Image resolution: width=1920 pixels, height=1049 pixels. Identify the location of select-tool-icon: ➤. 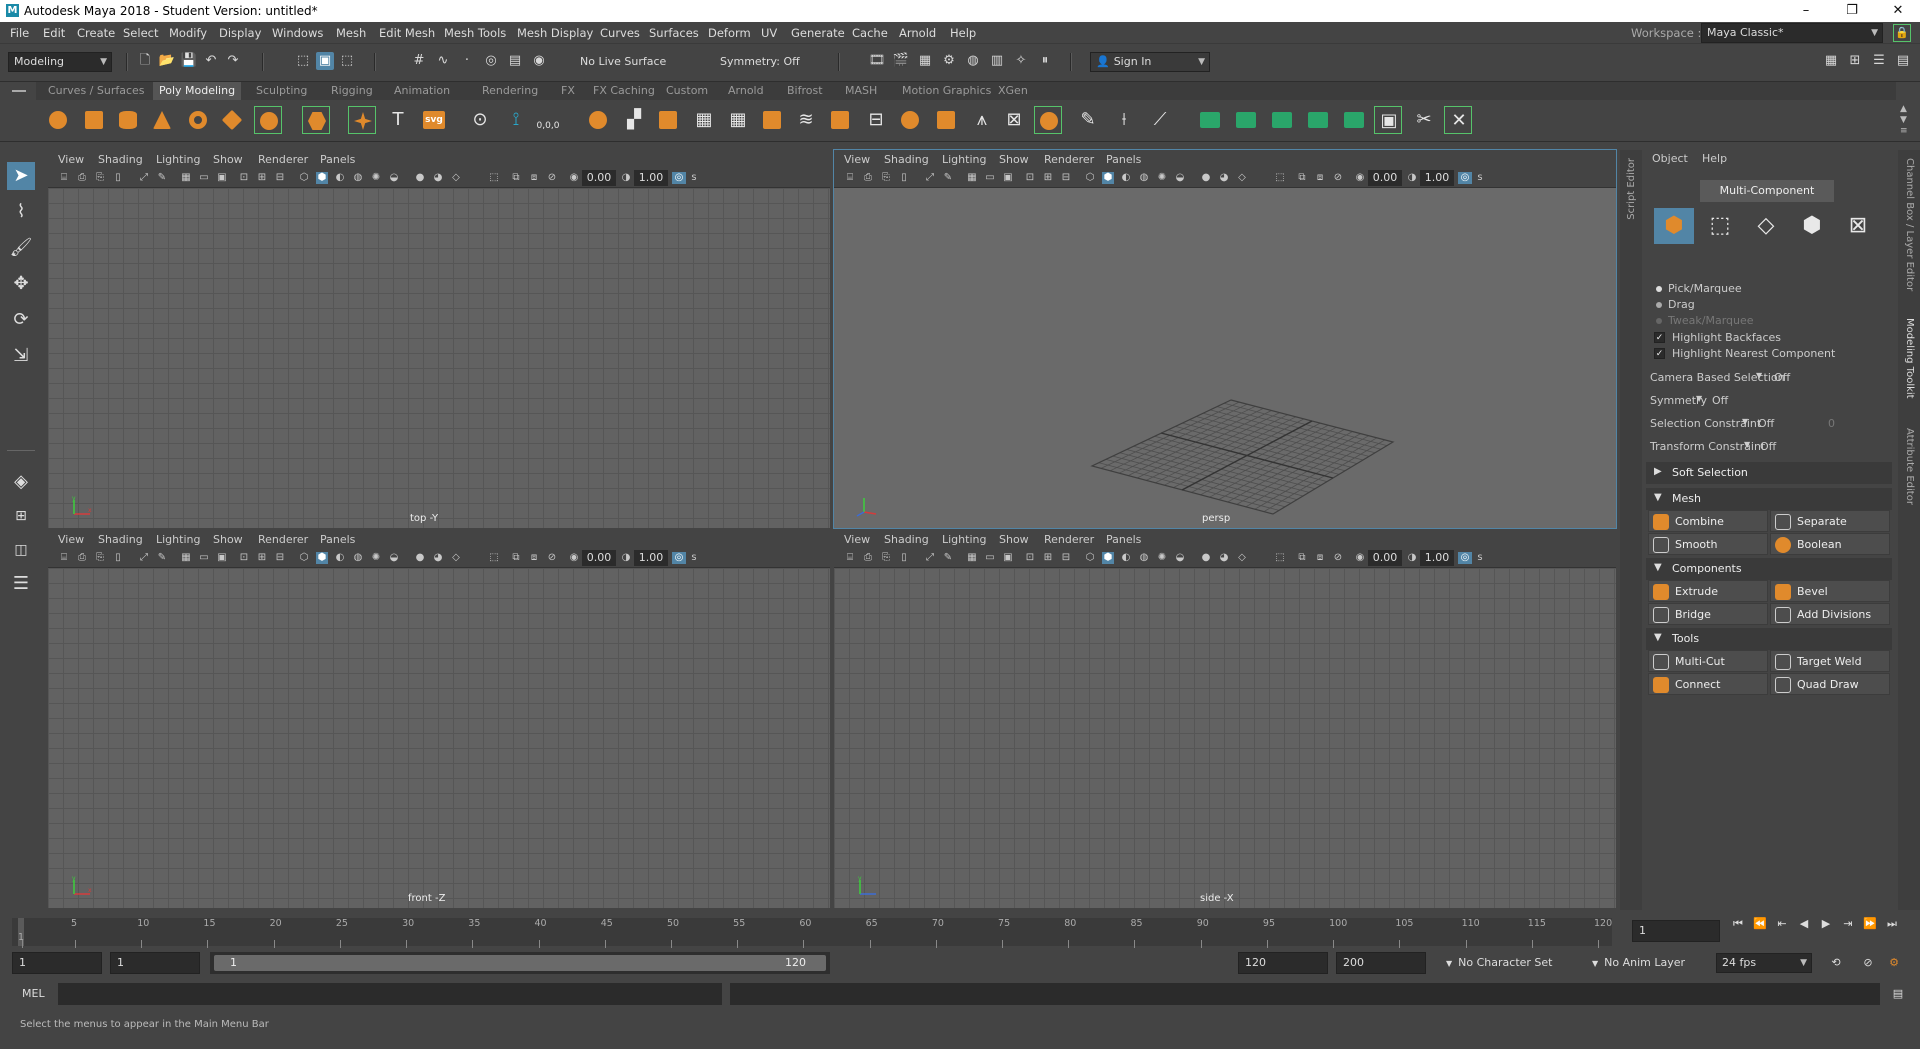
(21, 176).